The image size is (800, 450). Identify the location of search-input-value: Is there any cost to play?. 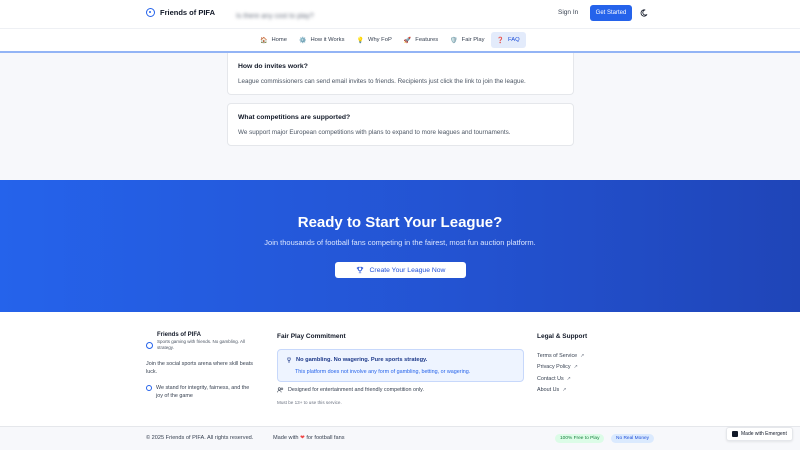
(275, 16).